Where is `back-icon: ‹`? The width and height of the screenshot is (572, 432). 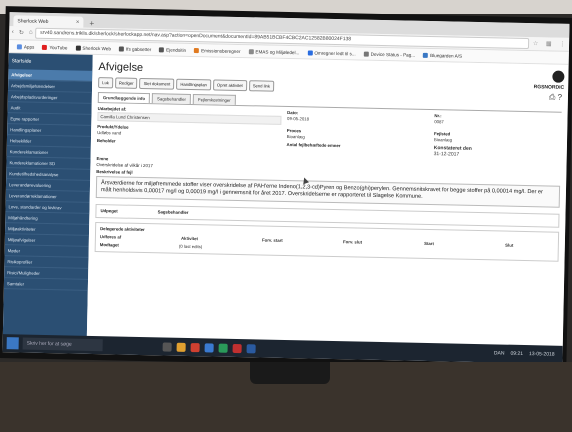 back-icon: ‹ is located at coordinates (13, 32).